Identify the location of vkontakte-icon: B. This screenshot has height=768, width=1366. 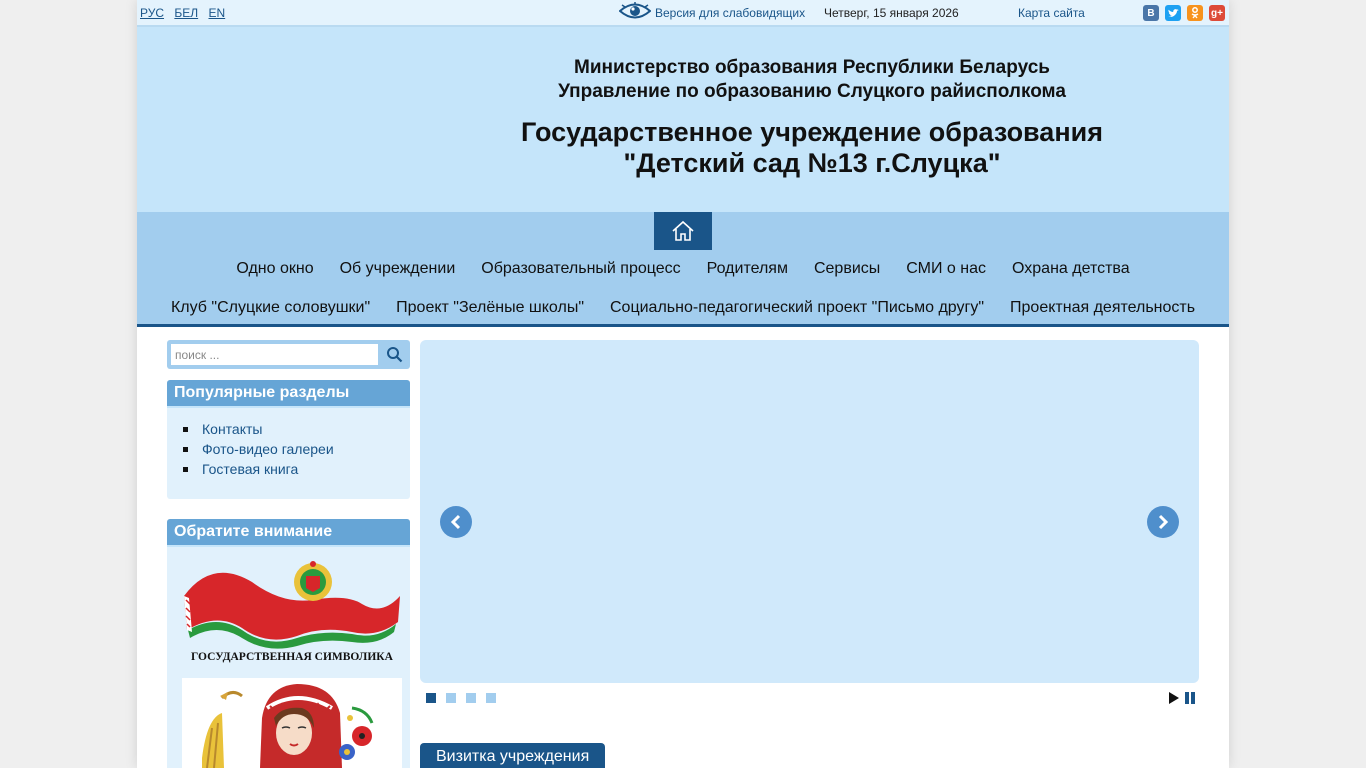
(1151, 13).